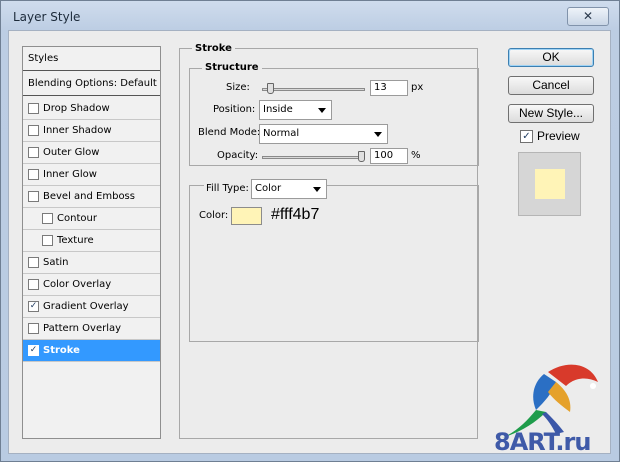 This screenshot has width=620, height=462. Describe the element at coordinates (70, 174) in the screenshot. I see `style-item-label: Inner Glow` at that location.